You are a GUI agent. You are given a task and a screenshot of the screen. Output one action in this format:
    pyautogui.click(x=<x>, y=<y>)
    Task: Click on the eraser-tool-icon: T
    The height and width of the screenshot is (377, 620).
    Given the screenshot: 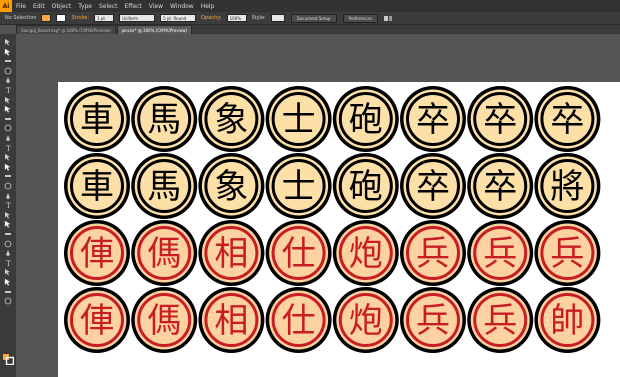 What is the action you would take?
    pyautogui.click(x=8, y=148)
    